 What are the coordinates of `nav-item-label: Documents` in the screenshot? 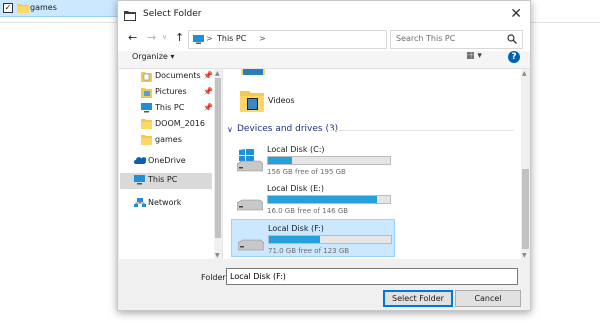 It's located at (178, 75).